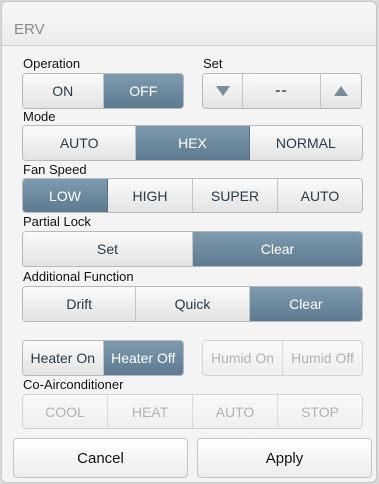 The image size is (379, 484). I want to click on additional-quick-button: Quick, so click(193, 304).